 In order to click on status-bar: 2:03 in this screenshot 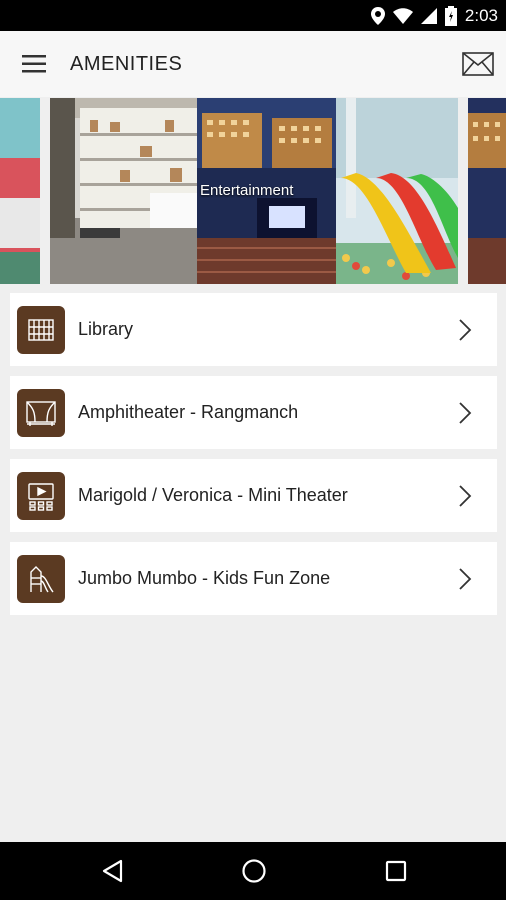, I will do `click(253, 15)`.